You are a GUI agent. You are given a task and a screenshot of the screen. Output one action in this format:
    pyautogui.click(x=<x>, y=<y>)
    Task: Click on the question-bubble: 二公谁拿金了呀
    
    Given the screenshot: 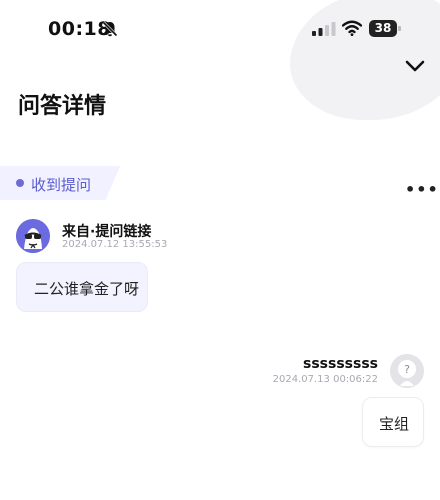 What is the action you would take?
    pyautogui.click(x=82, y=287)
    